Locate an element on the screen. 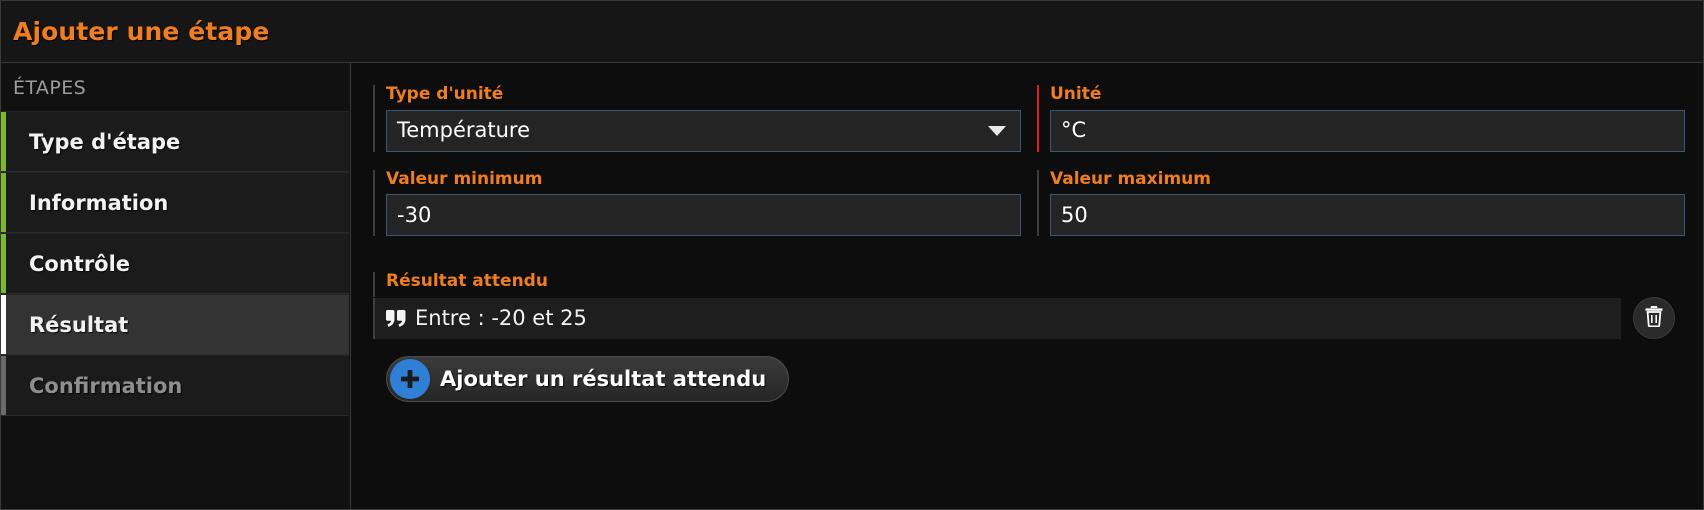  add-expected-result-row: Ajouter un résultat attendu is located at coordinates (1029, 379).